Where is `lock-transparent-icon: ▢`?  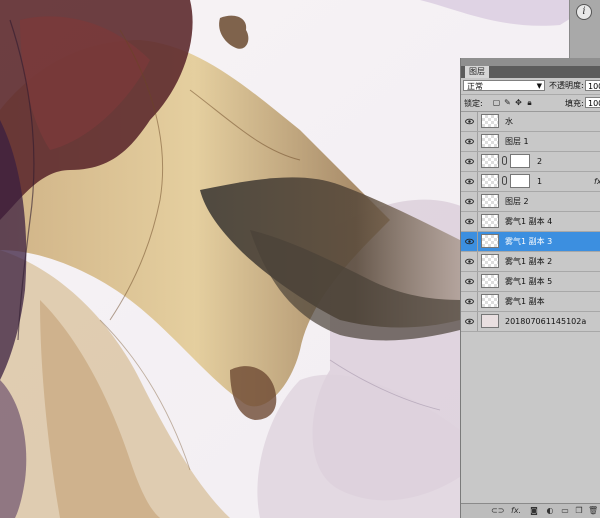
lock-transparent-icon: ▢ is located at coordinates (496, 102).